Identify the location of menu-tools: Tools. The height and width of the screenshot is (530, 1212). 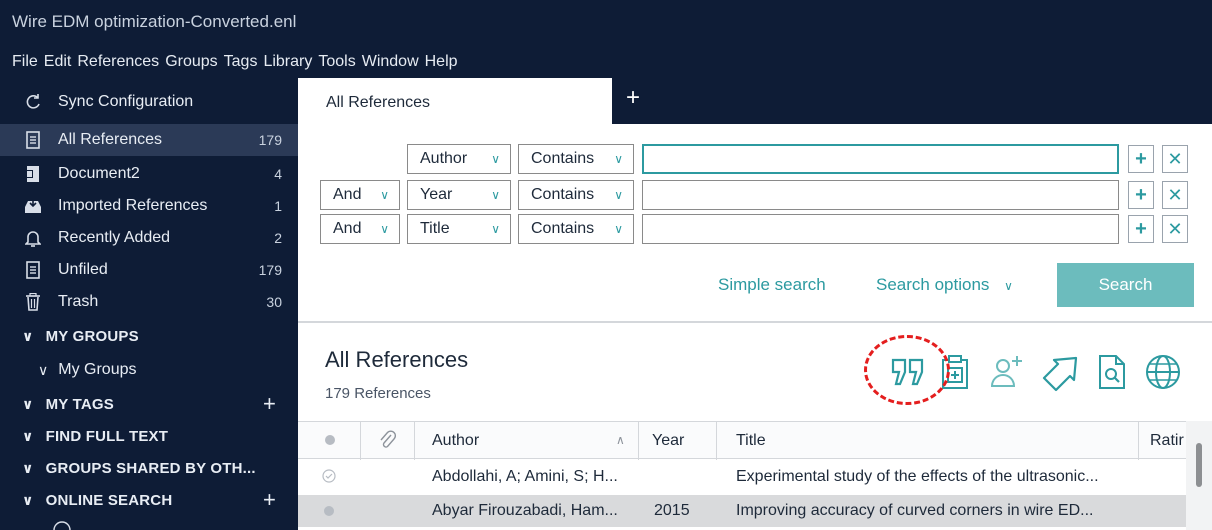
(336, 62).